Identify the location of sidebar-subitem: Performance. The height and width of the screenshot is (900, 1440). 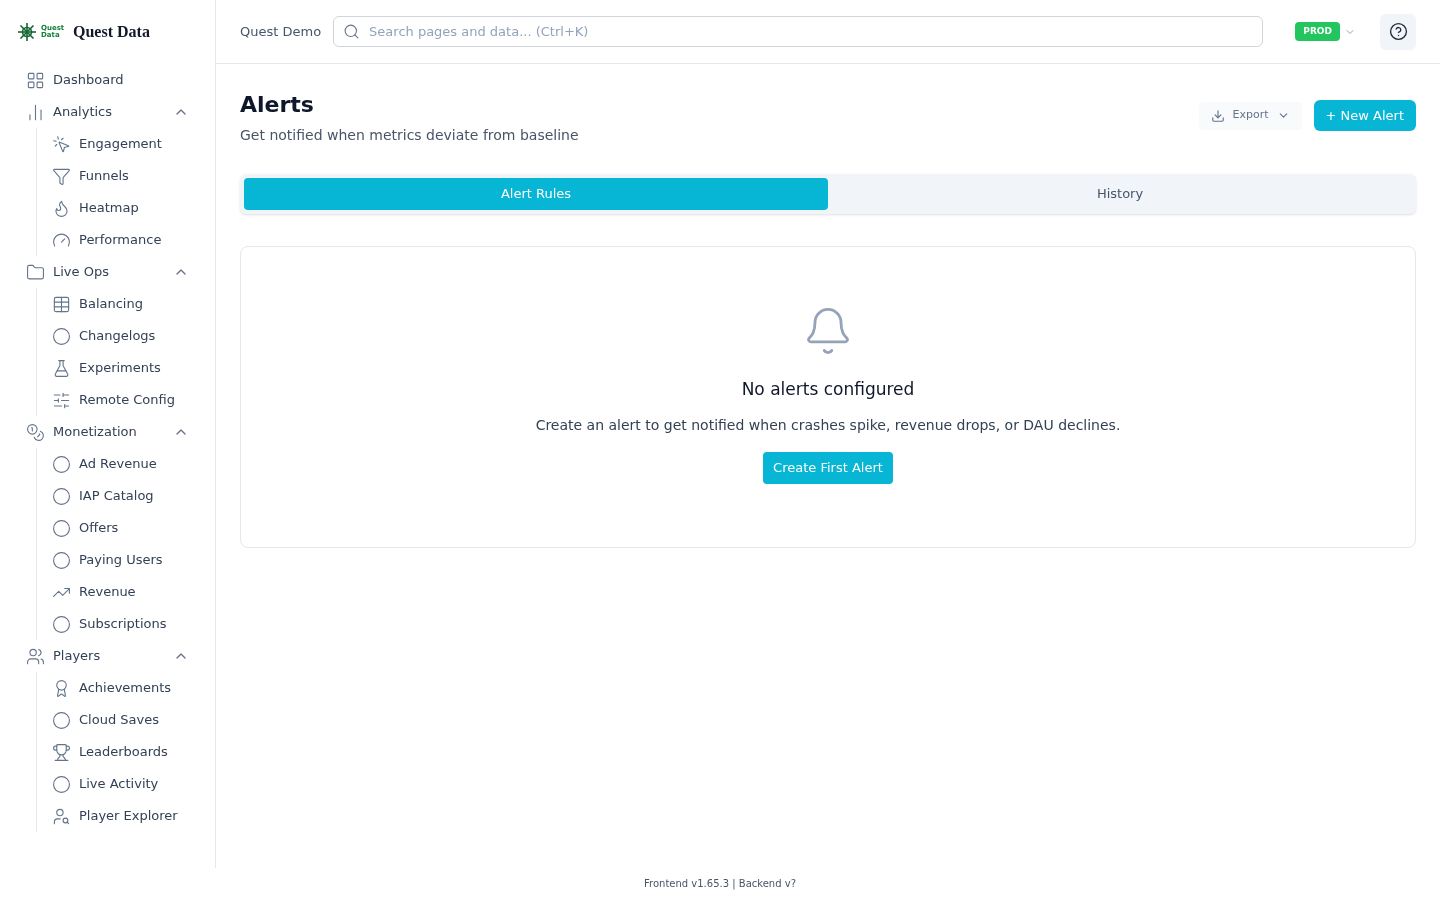
(120, 240).